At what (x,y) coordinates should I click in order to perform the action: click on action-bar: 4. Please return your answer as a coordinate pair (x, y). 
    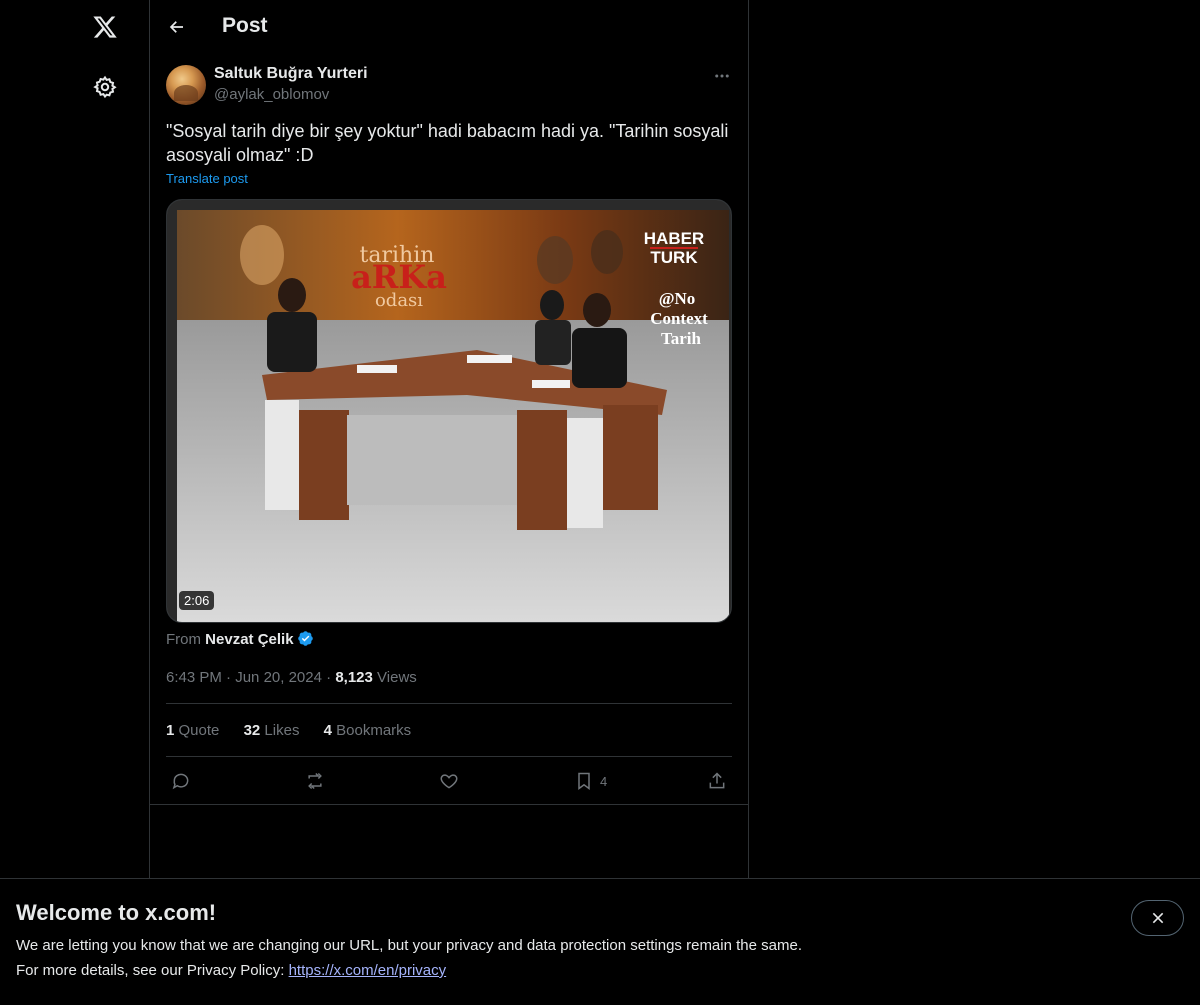
    Looking at the image, I should click on (449, 781).